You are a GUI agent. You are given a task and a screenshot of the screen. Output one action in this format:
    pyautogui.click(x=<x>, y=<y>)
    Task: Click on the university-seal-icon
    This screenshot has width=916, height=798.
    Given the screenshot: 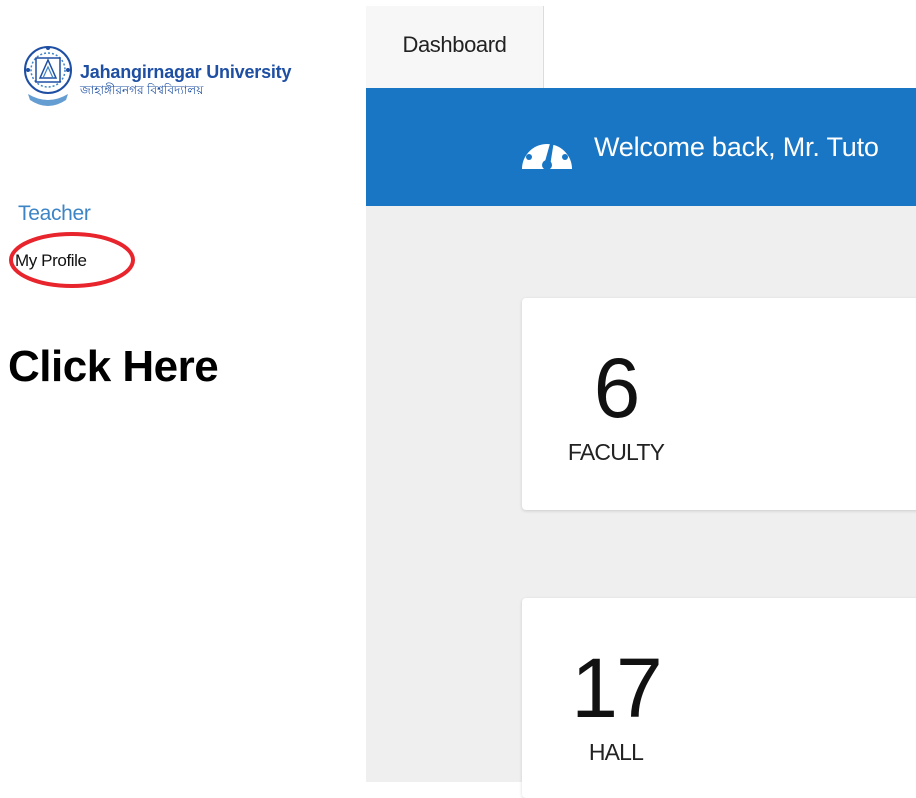 What is the action you would take?
    pyautogui.click(x=48, y=76)
    